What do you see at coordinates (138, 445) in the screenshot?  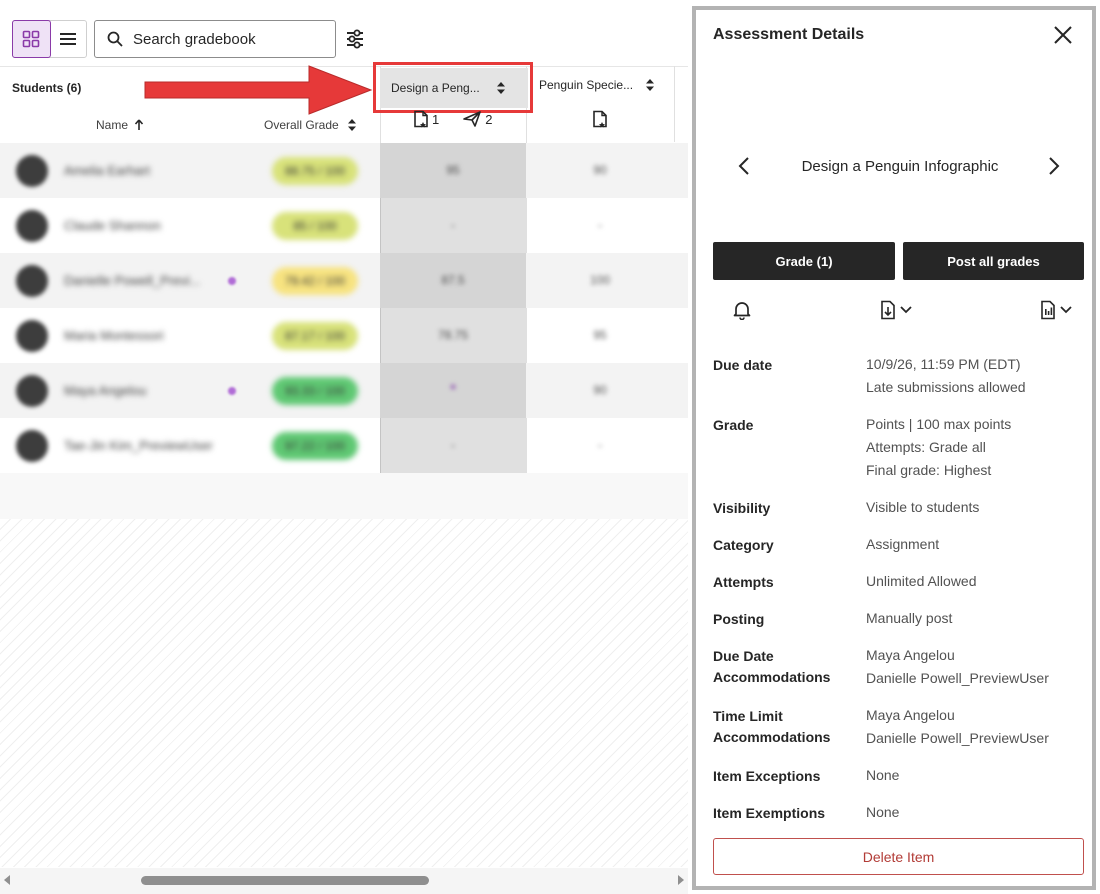 I see `student-name: Tae-Jin Kim_PreviewUser` at bounding box center [138, 445].